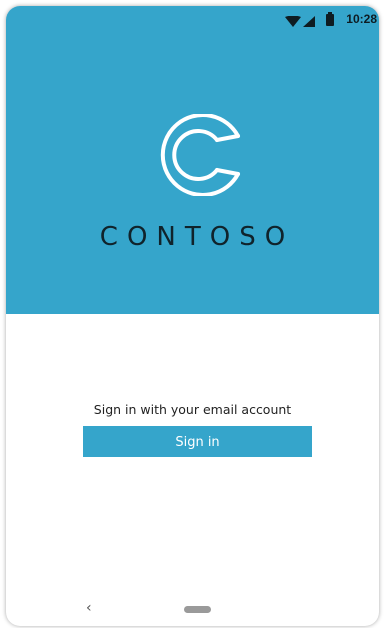  Describe the element at coordinates (192, 19) in the screenshot. I see `status-bar: 10:28` at that location.